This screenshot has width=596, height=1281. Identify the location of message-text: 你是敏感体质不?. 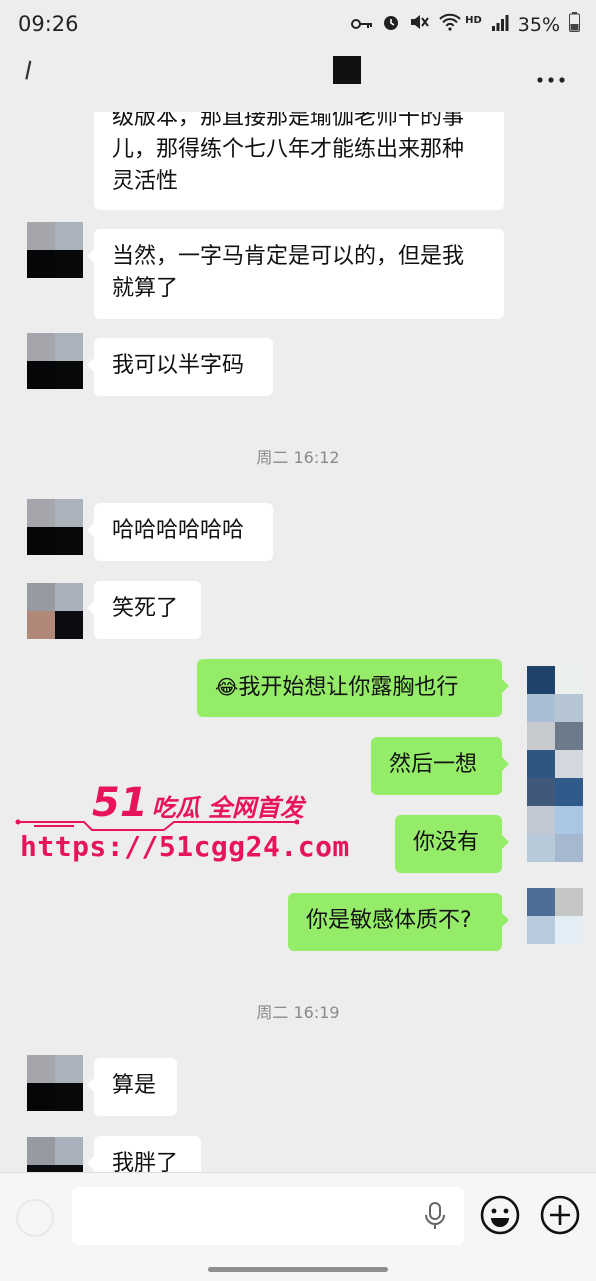
(389, 920).